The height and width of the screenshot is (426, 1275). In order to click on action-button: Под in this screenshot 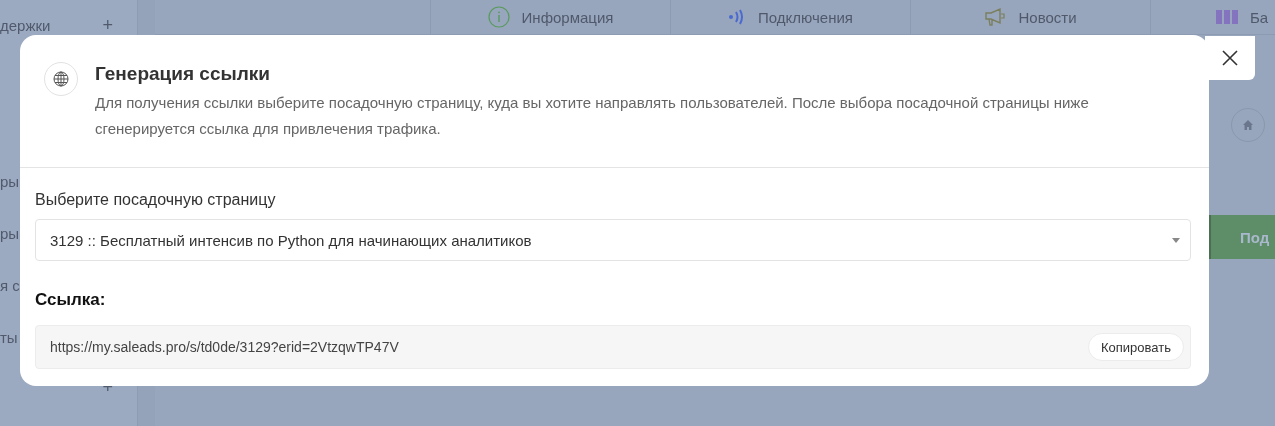, I will do `click(1242, 237)`.